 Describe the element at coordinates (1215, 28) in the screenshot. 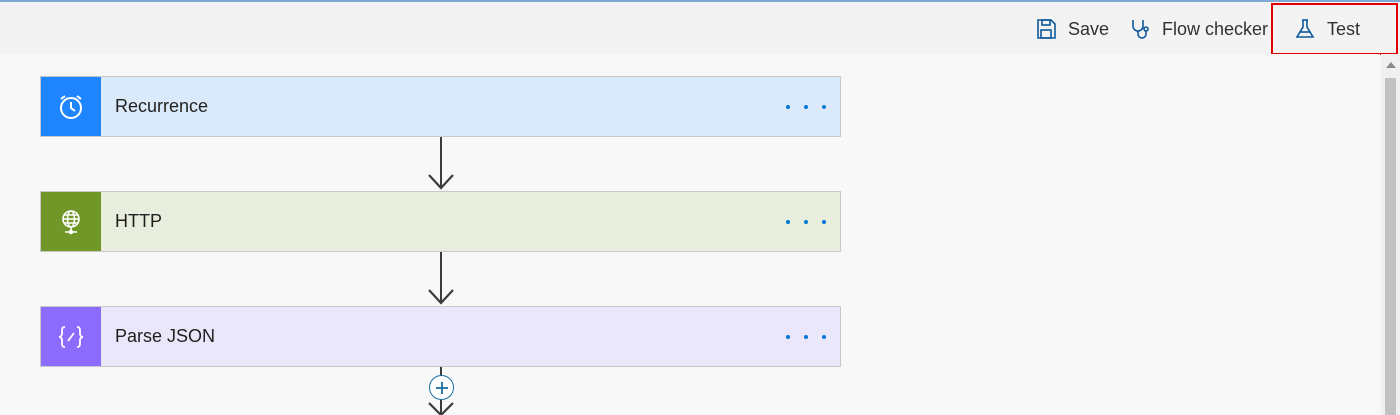

I see `flow-checker-label: Flow checker` at that location.